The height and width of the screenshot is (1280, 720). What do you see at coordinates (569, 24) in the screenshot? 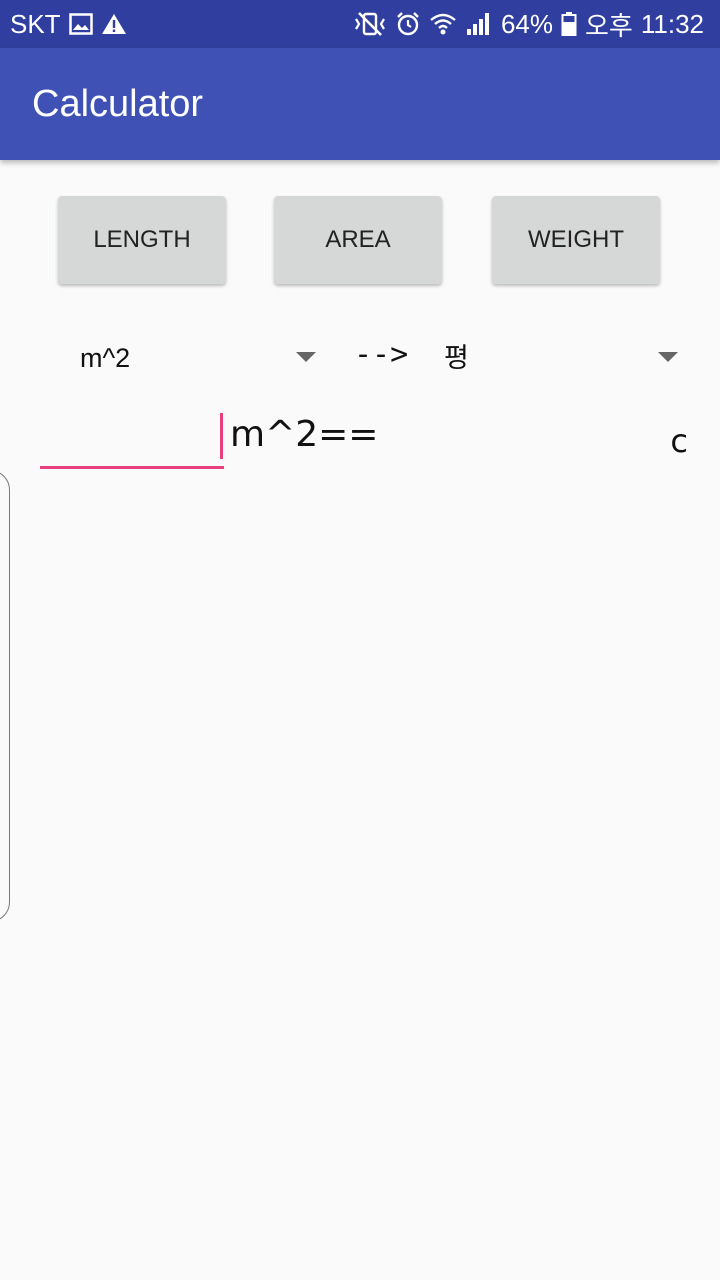
I see `battery-icon` at bounding box center [569, 24].